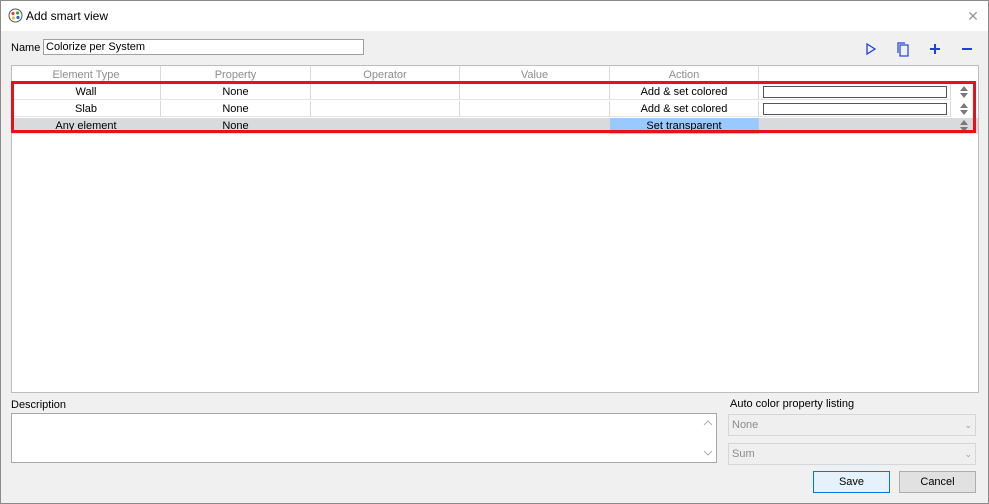 This screenshot has width=989, height=504. I want to click on column-header-action: Action, so click(684, 74).